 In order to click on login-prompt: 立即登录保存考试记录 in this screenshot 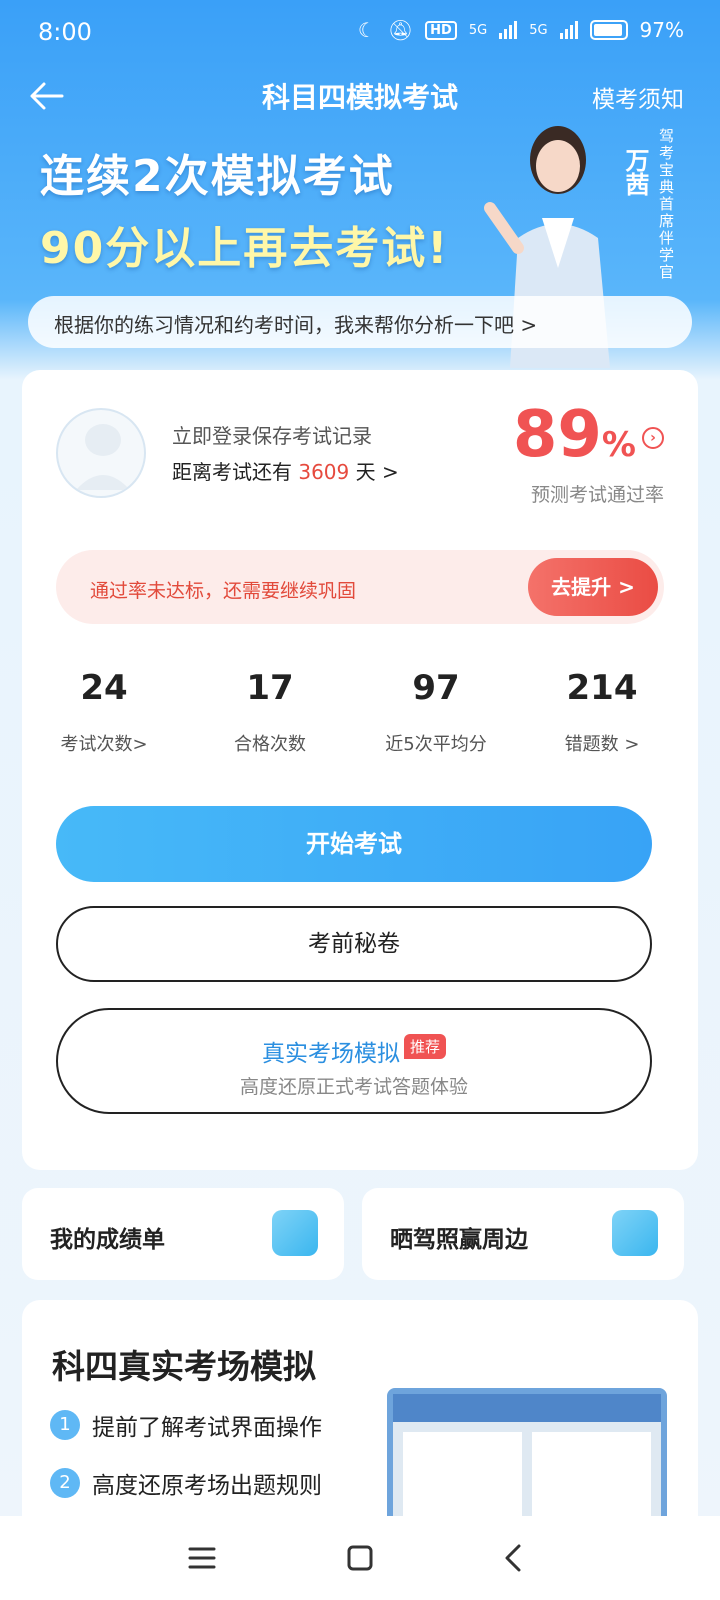, I will do `click(272, 434)`.